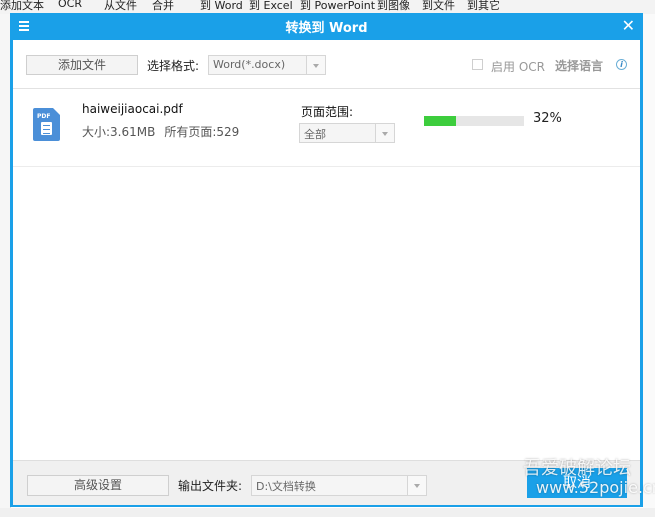 The width and height of the screenshot is (655, 517). I want to click on file-size: 大小:3.61MB, so click(119, 132).